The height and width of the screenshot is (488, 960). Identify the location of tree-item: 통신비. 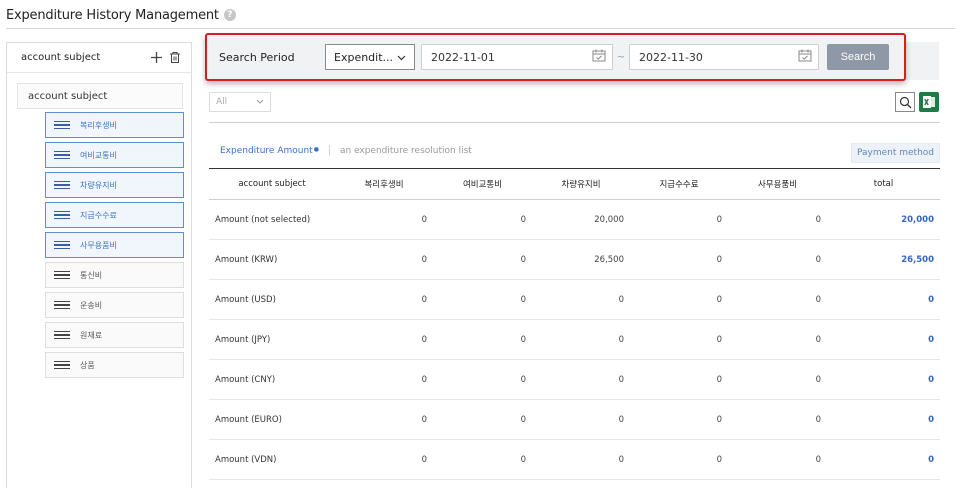
(114, 275).